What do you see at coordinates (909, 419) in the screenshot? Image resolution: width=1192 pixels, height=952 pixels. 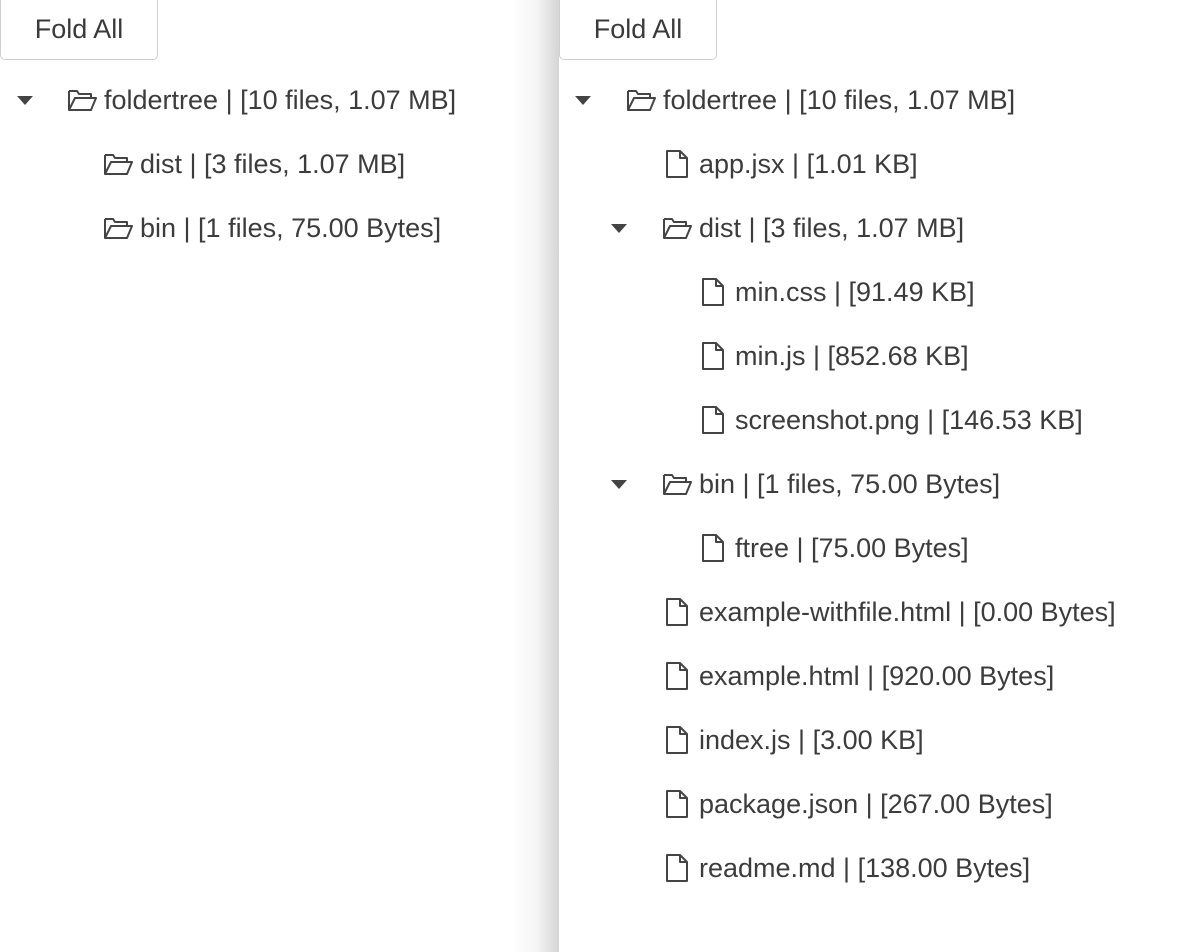 I see `tree-node-label: screenshot.png | [146.53 KB]` at bounding box center [909, 419].